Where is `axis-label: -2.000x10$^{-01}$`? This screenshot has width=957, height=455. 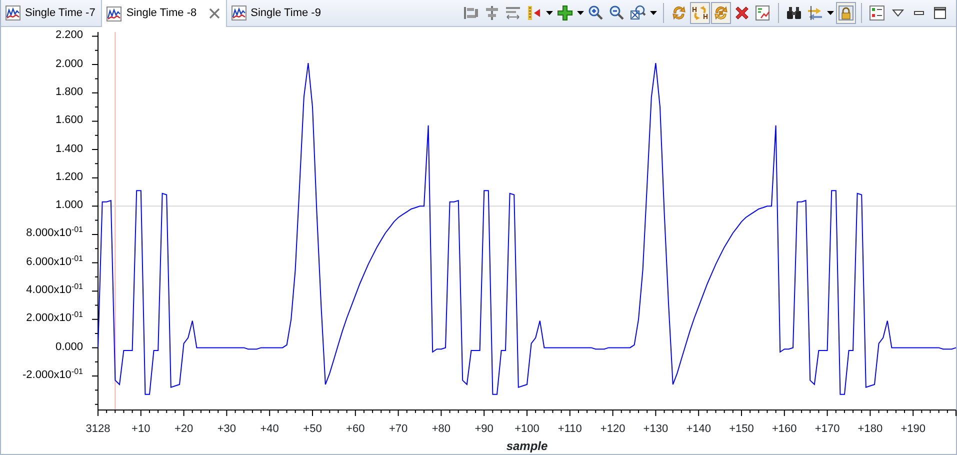
axis-label: -2.000x10$^{-01}$ is located at coordinates (52, 375).